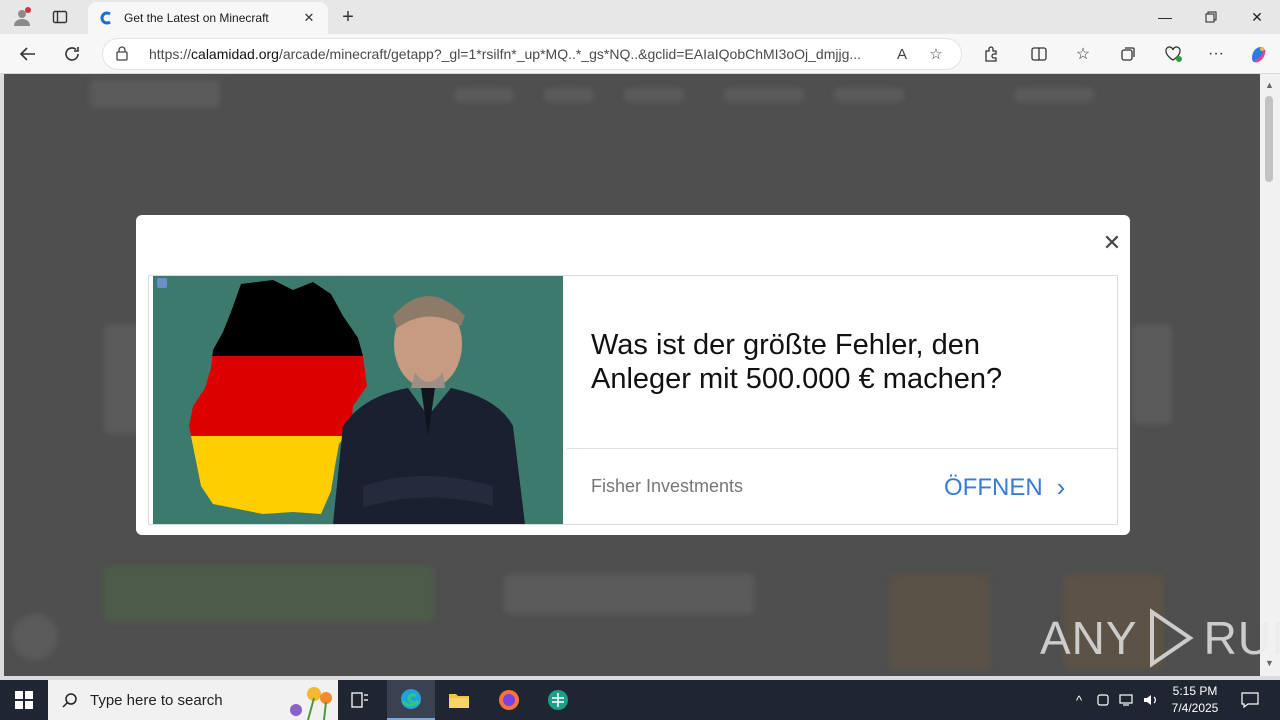 The height and width of the screenshot is (720, 1280). Describe the element at coordinates (1128, 54) in the screenshot. I see `collections-icon` at that location.